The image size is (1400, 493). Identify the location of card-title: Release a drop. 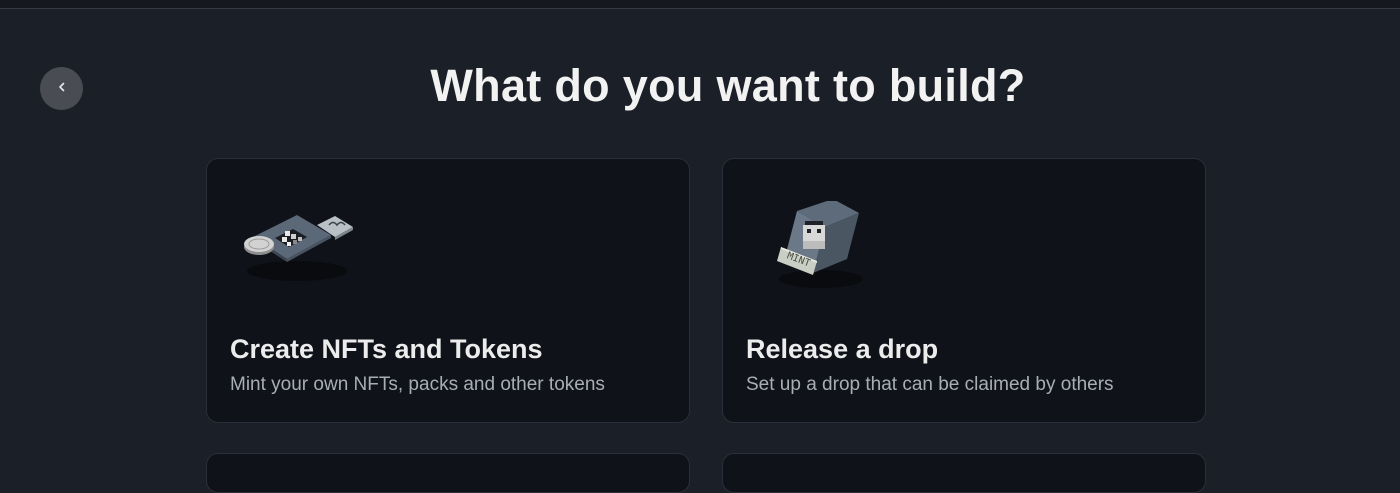
(842, 349).